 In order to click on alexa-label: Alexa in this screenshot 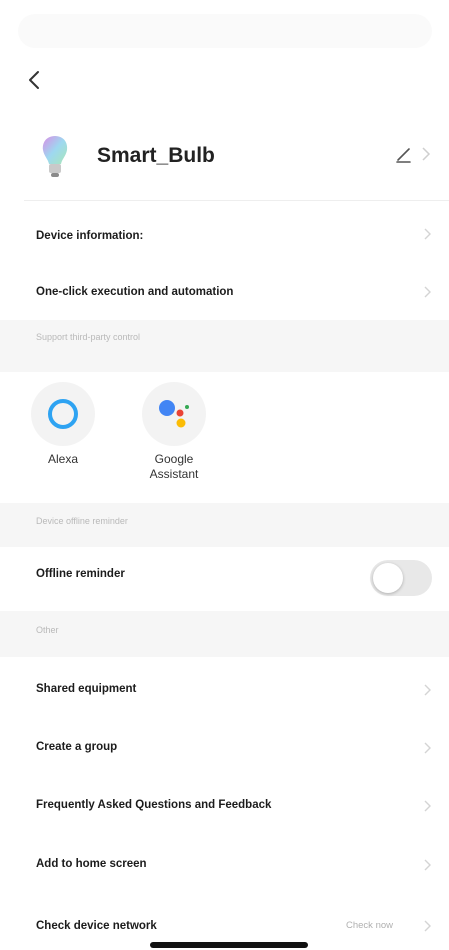, I will do `click(63, 459)`.